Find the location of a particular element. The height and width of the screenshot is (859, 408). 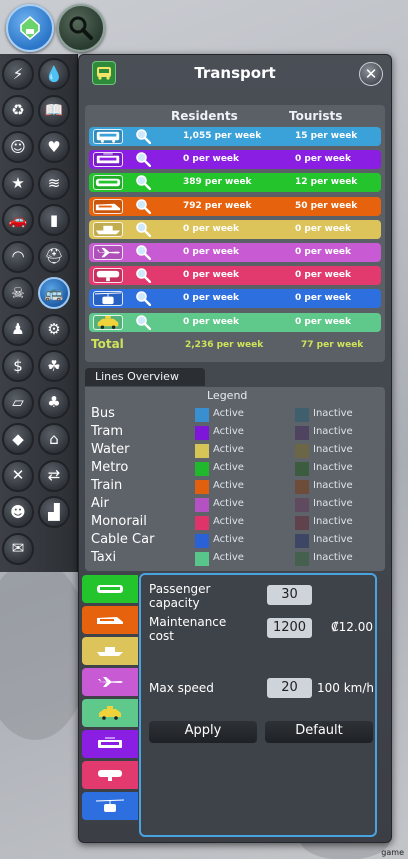

max-speed-label: Max speed is located at coordinates (181, 688).